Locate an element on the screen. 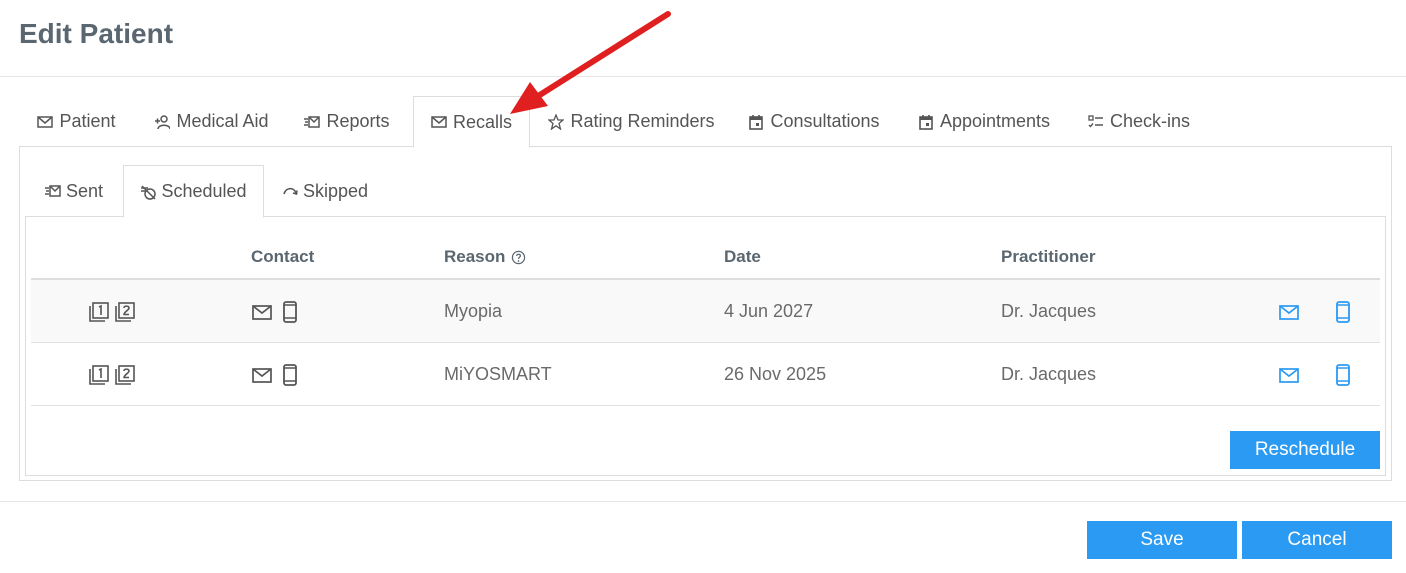 The height and width of the screenshot is (573, 1406). tab-label: Appointments is located at coordinates (995, 121).